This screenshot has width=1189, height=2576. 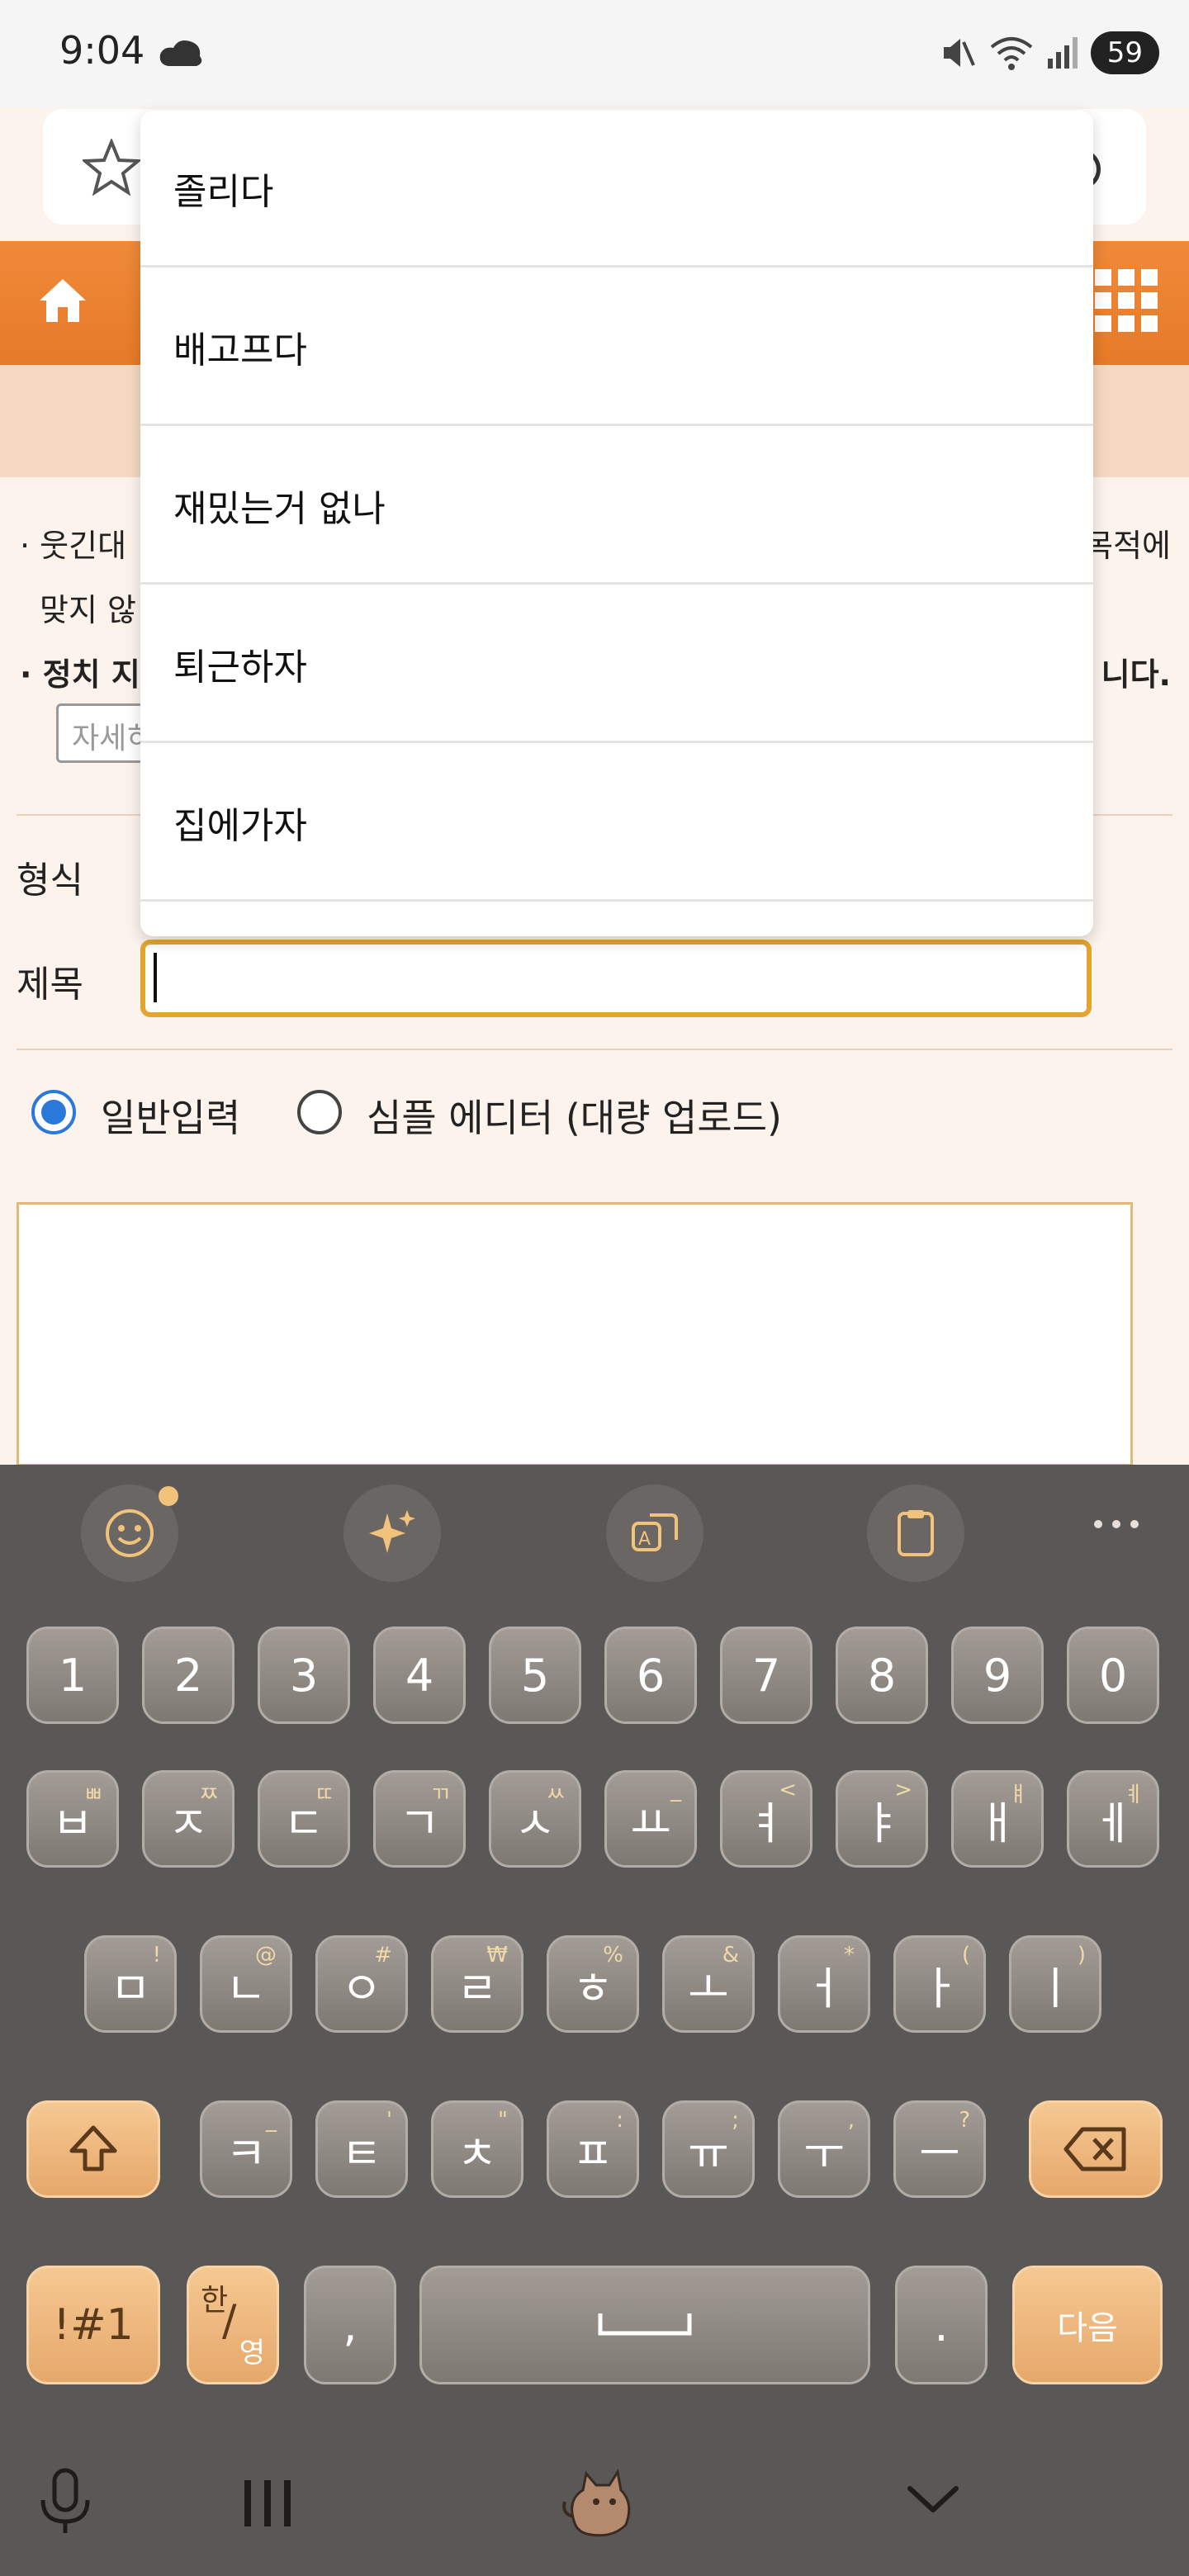 What do you see at coordinates (93, 2325) in the screenshot?
I see `symbols-key: !#1` at bounding box center [93, 2325].